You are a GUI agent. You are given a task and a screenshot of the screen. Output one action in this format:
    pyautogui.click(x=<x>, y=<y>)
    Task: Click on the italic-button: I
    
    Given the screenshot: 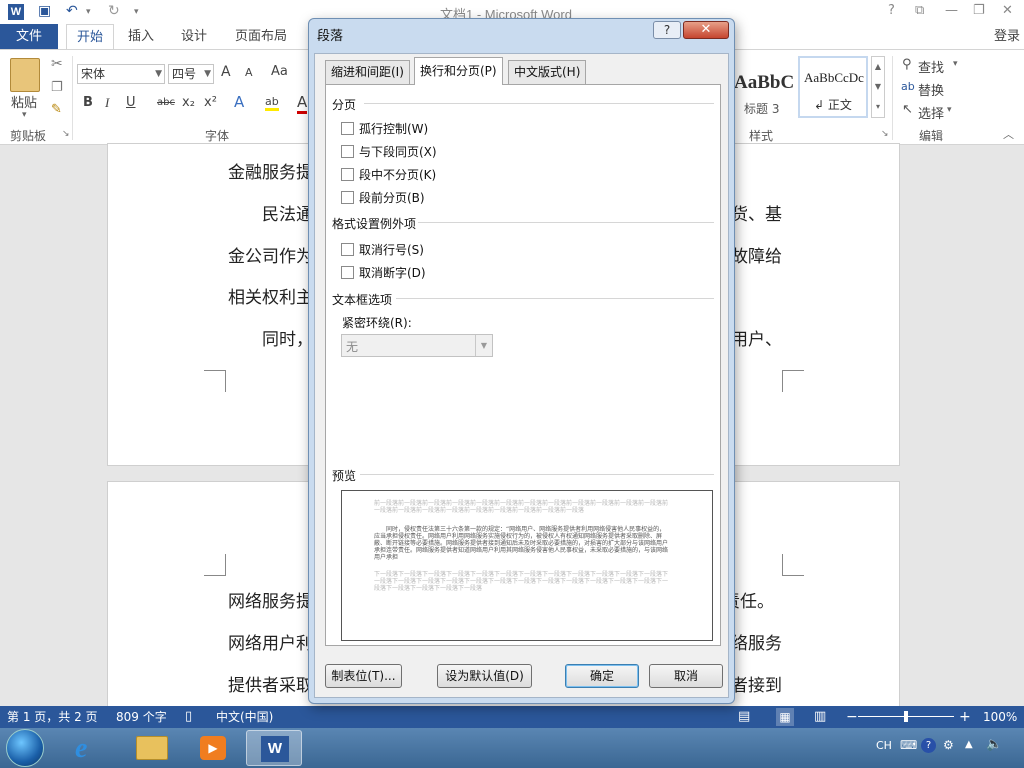 What is the action you would take?
    pyautogui.click(x=107, y=103)
    